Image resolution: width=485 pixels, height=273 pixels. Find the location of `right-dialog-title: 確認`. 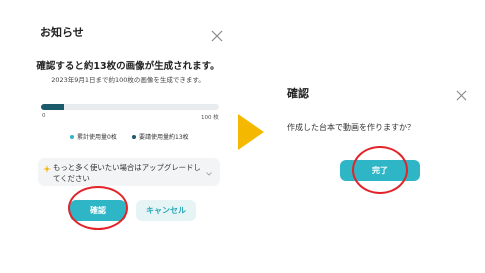

right-dialog-title: 確認 is located at coordinates (298, 93).